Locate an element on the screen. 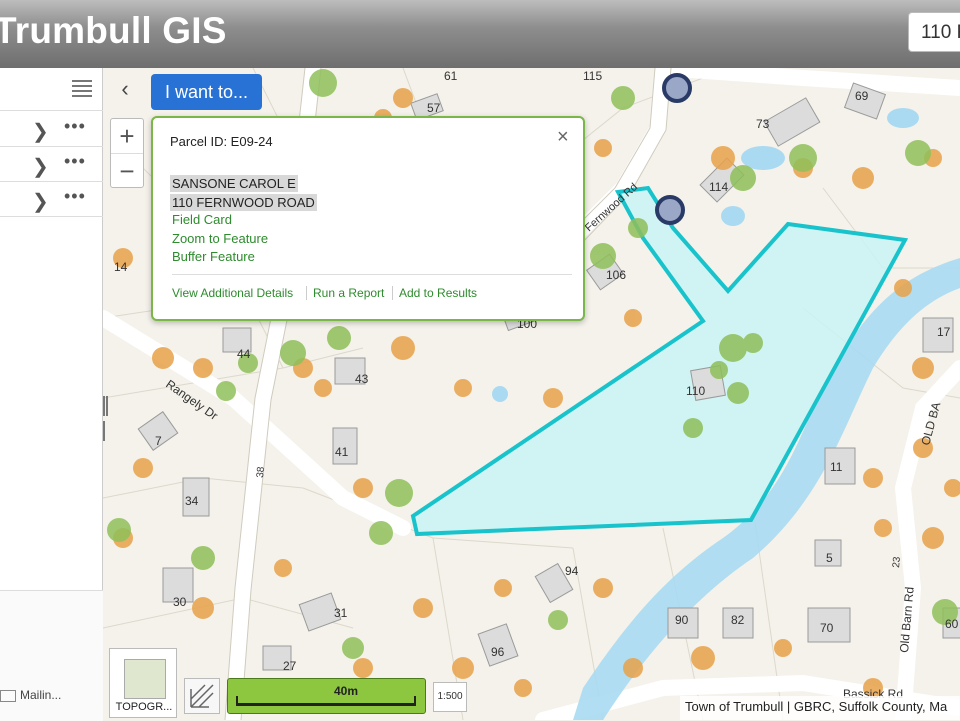 The height and width of the screenshot is (721, 960). house-number: 70 is located at coordinates (827, 628).